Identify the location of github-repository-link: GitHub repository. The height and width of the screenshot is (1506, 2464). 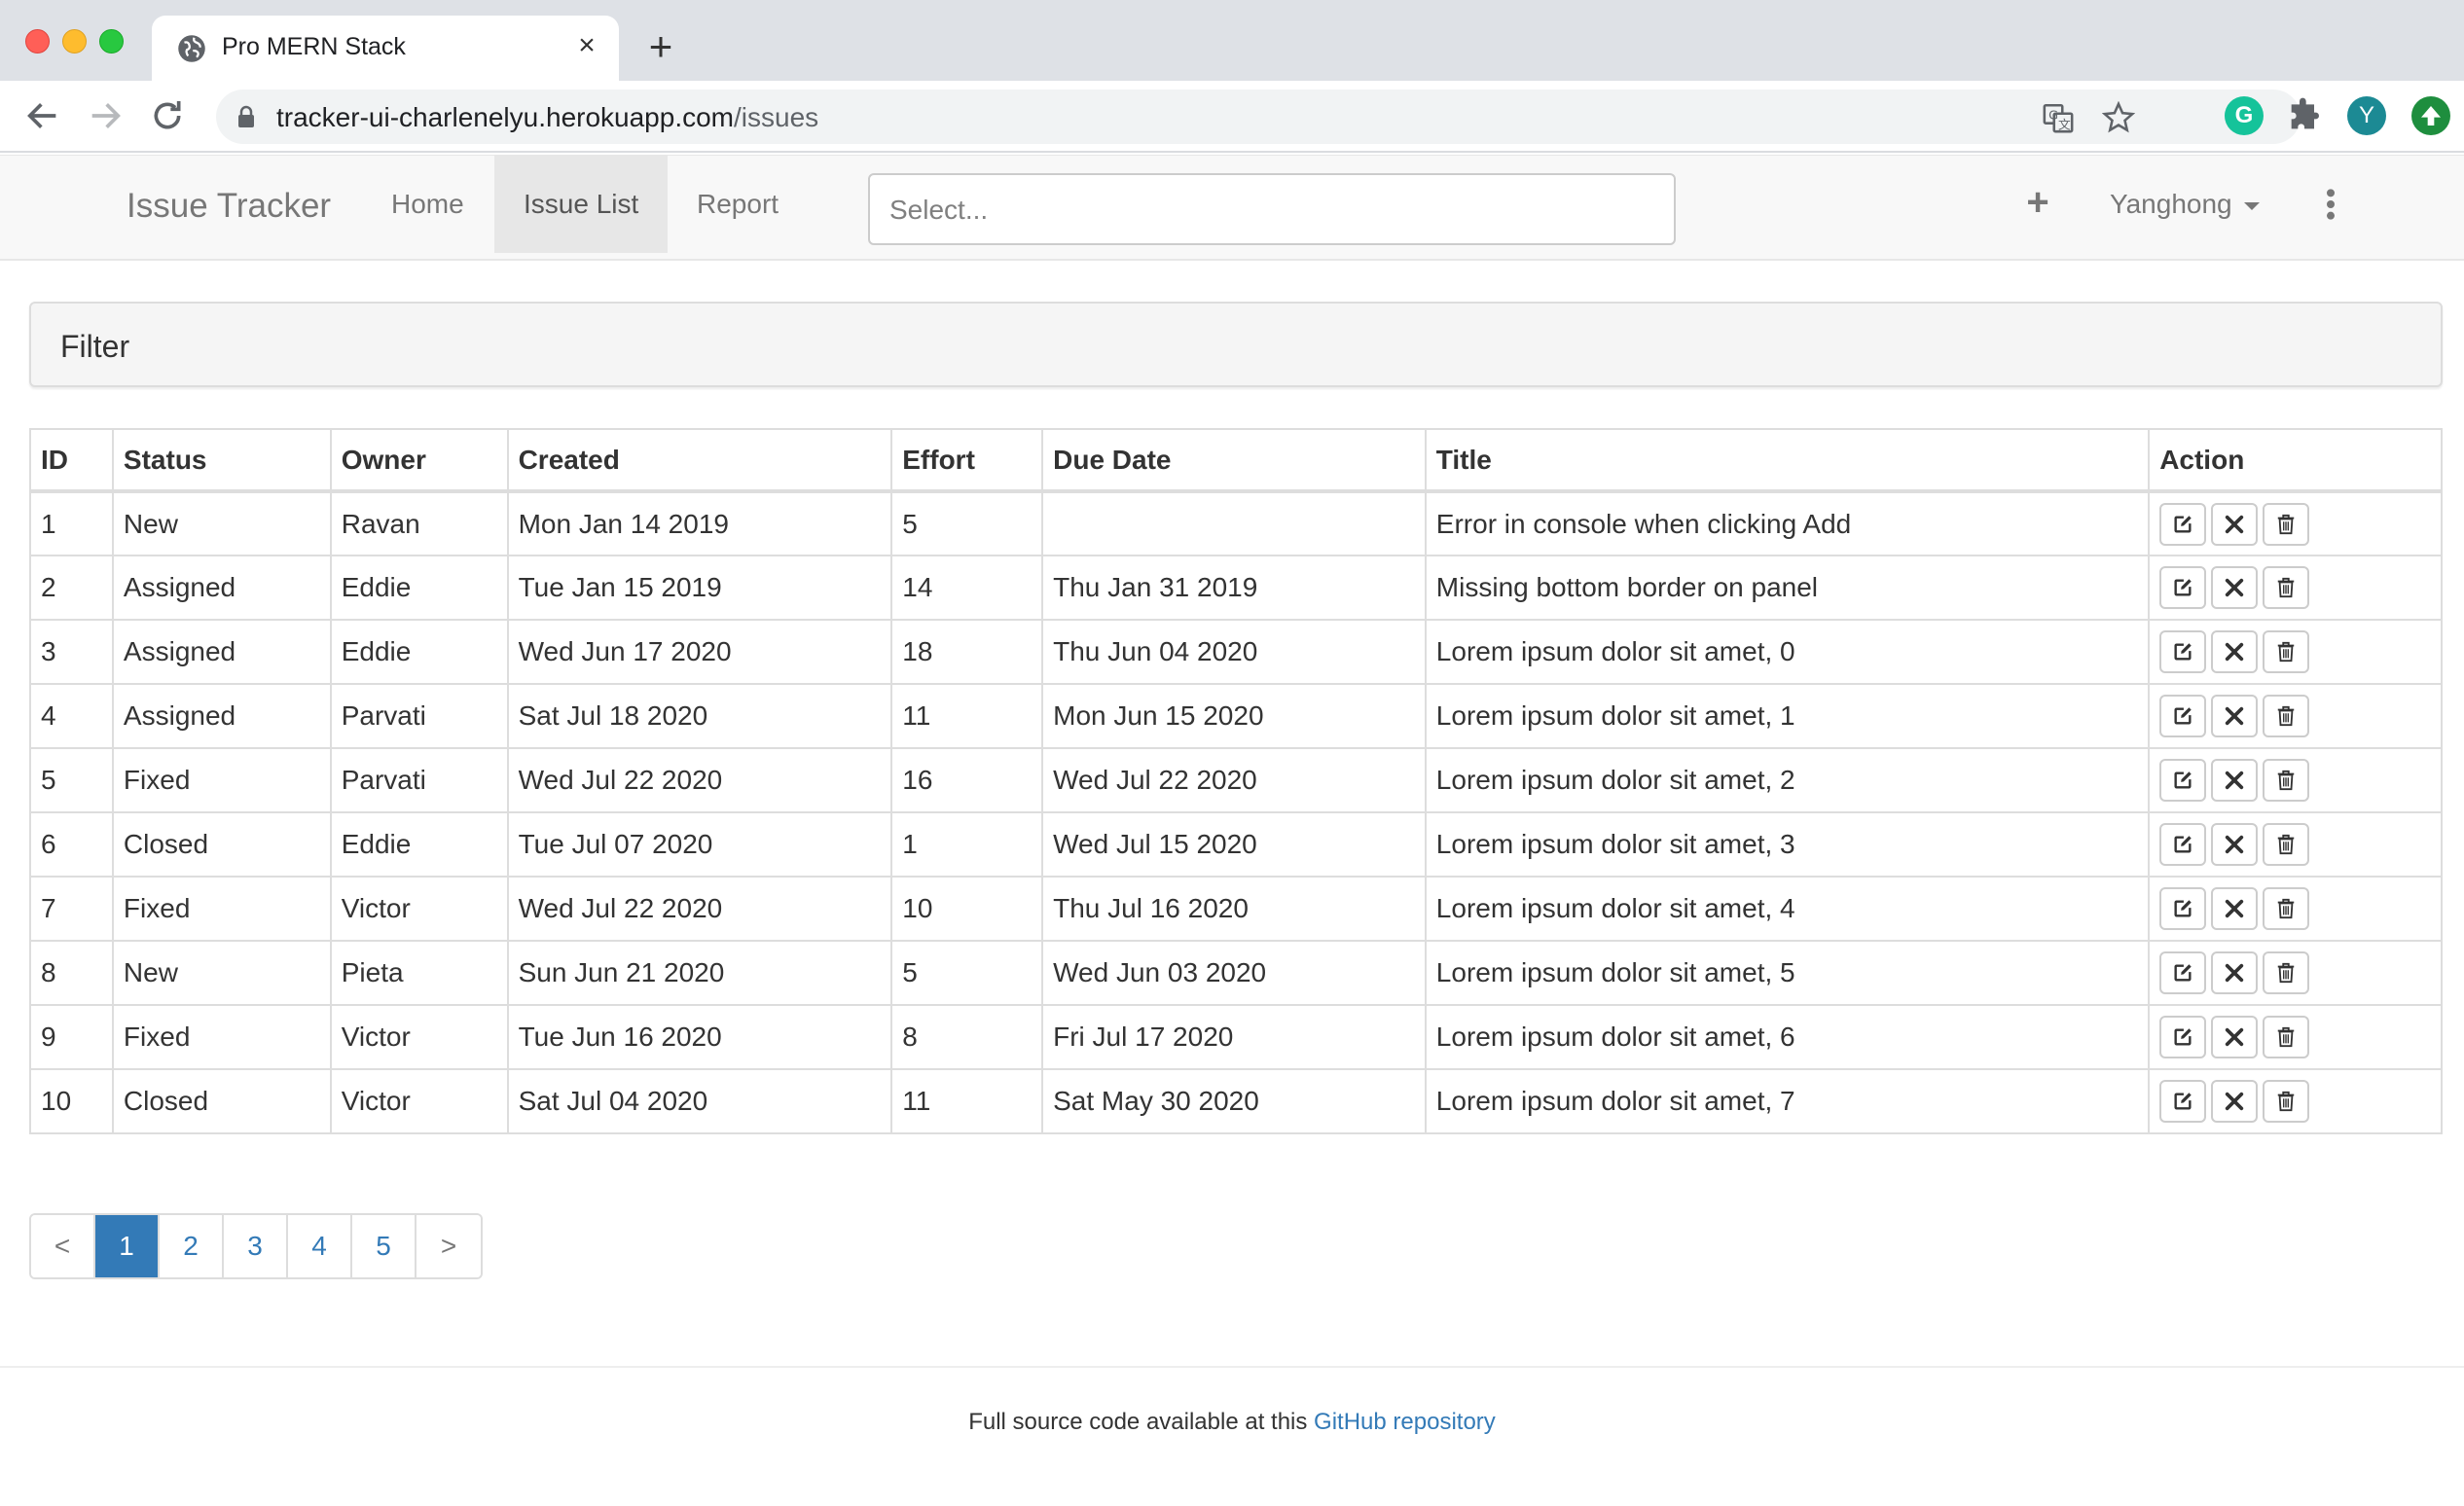
(1405, 1422).